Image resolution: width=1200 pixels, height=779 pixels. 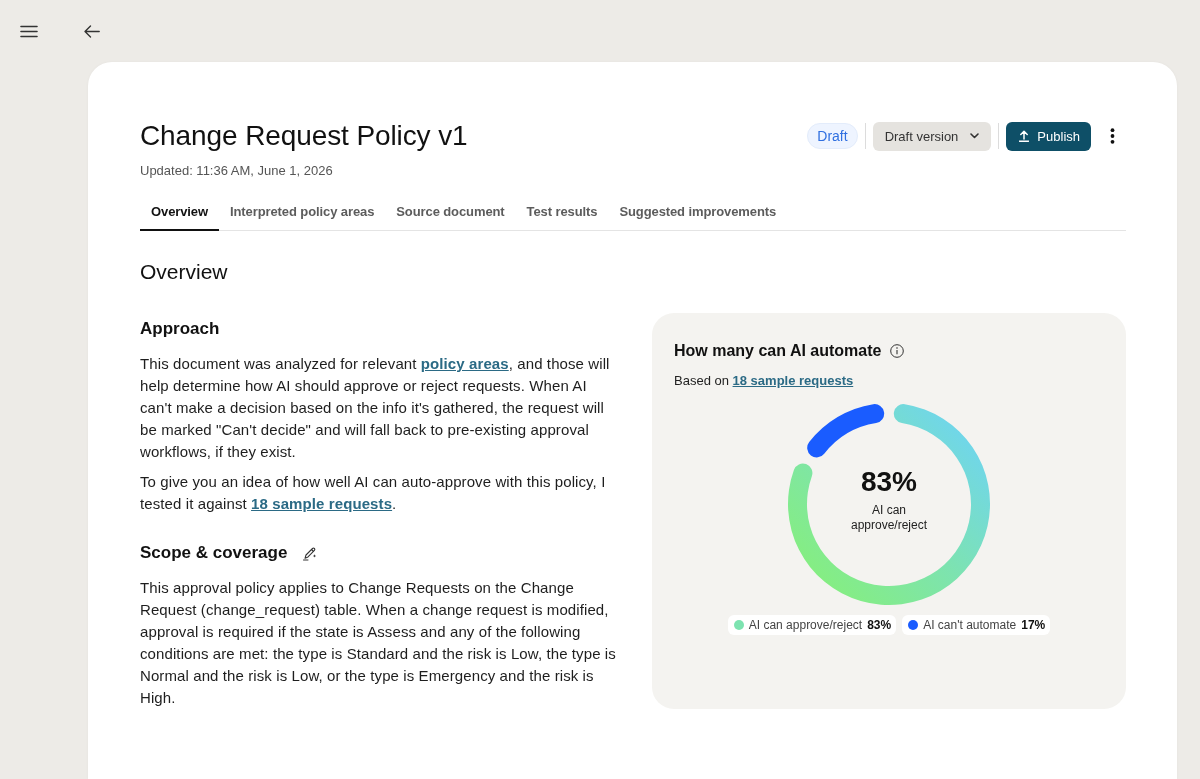 I want to click on back-icon, so click(x=92, y=31).